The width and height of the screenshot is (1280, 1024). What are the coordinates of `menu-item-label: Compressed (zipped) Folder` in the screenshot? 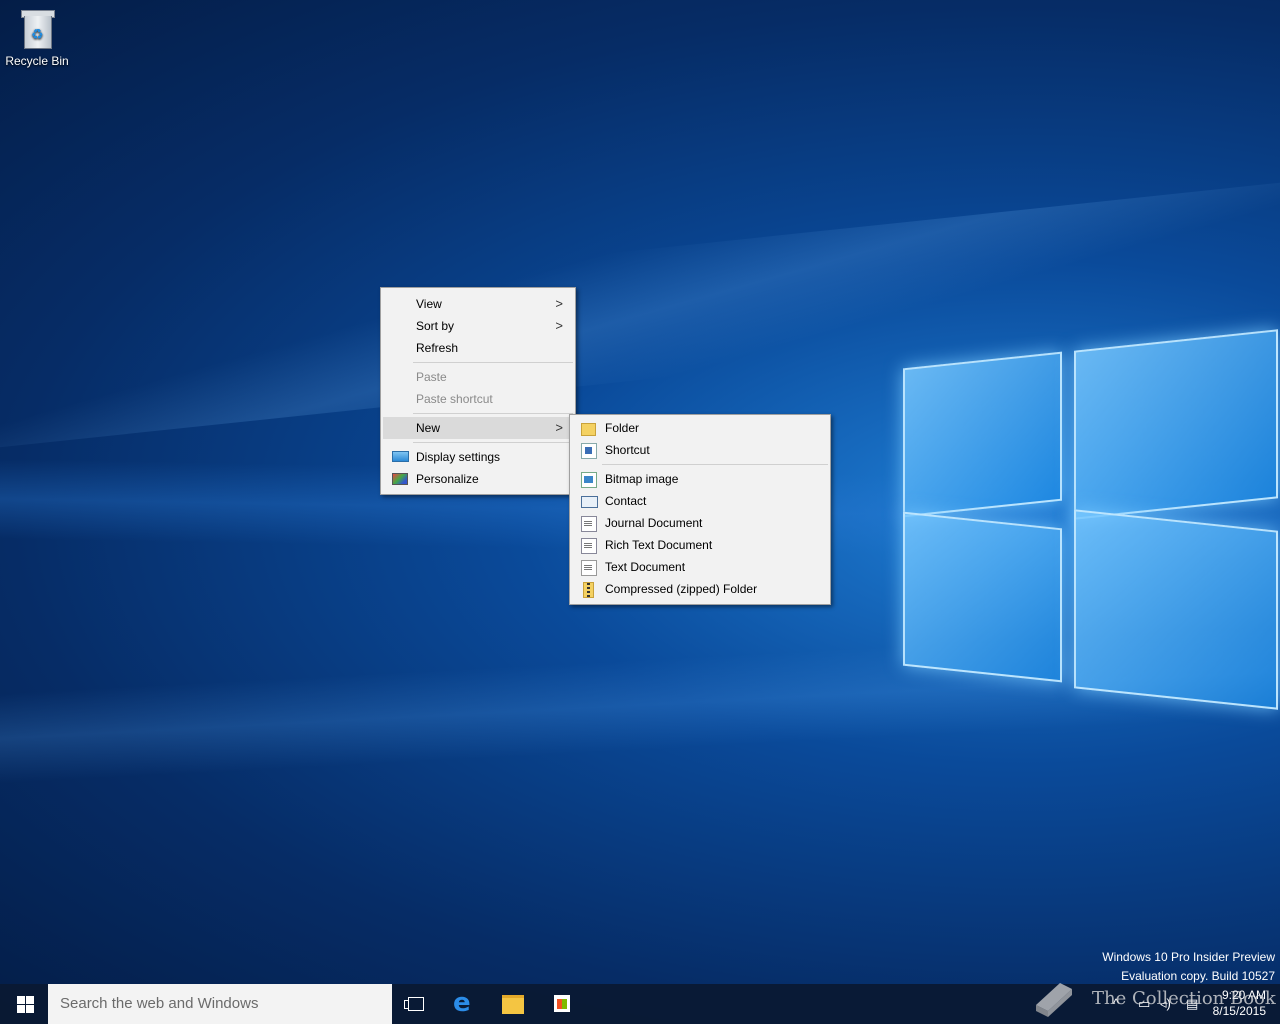 It's located at (681, 589).